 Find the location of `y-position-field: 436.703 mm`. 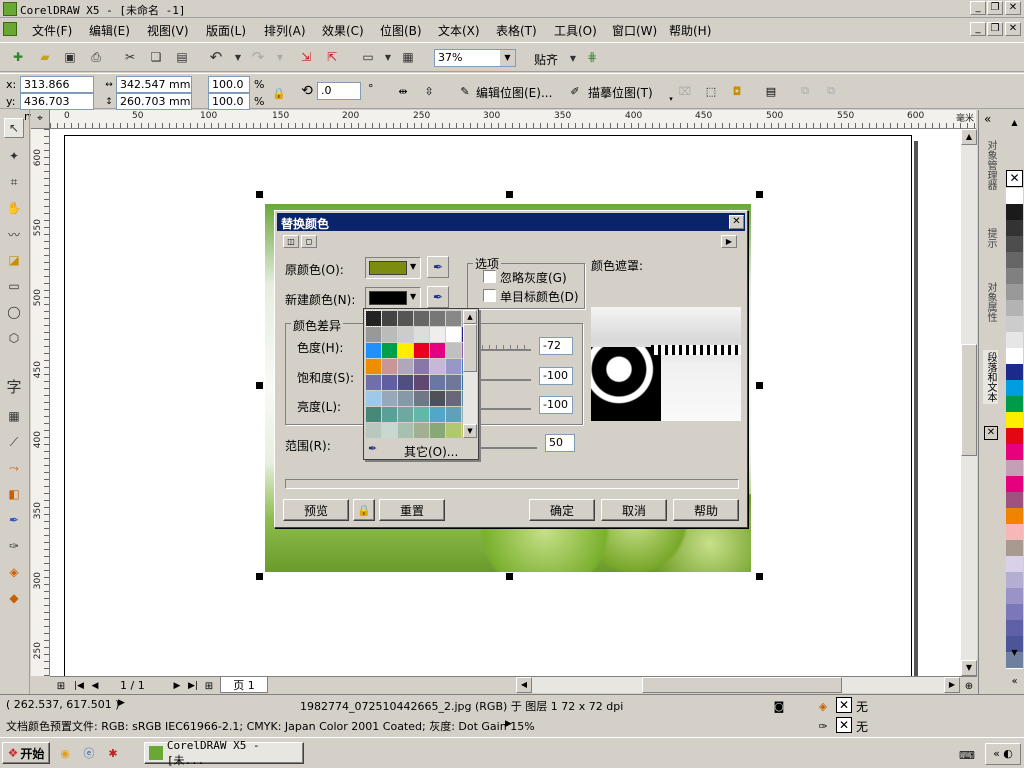

y-position-field: 436.703 mm is located at coordinates (57, 108).